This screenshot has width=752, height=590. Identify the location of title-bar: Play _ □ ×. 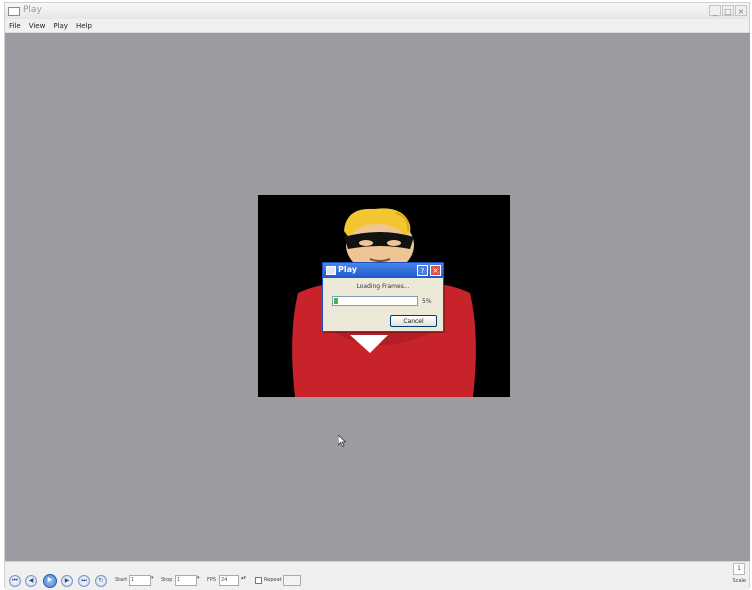
(377, 11).